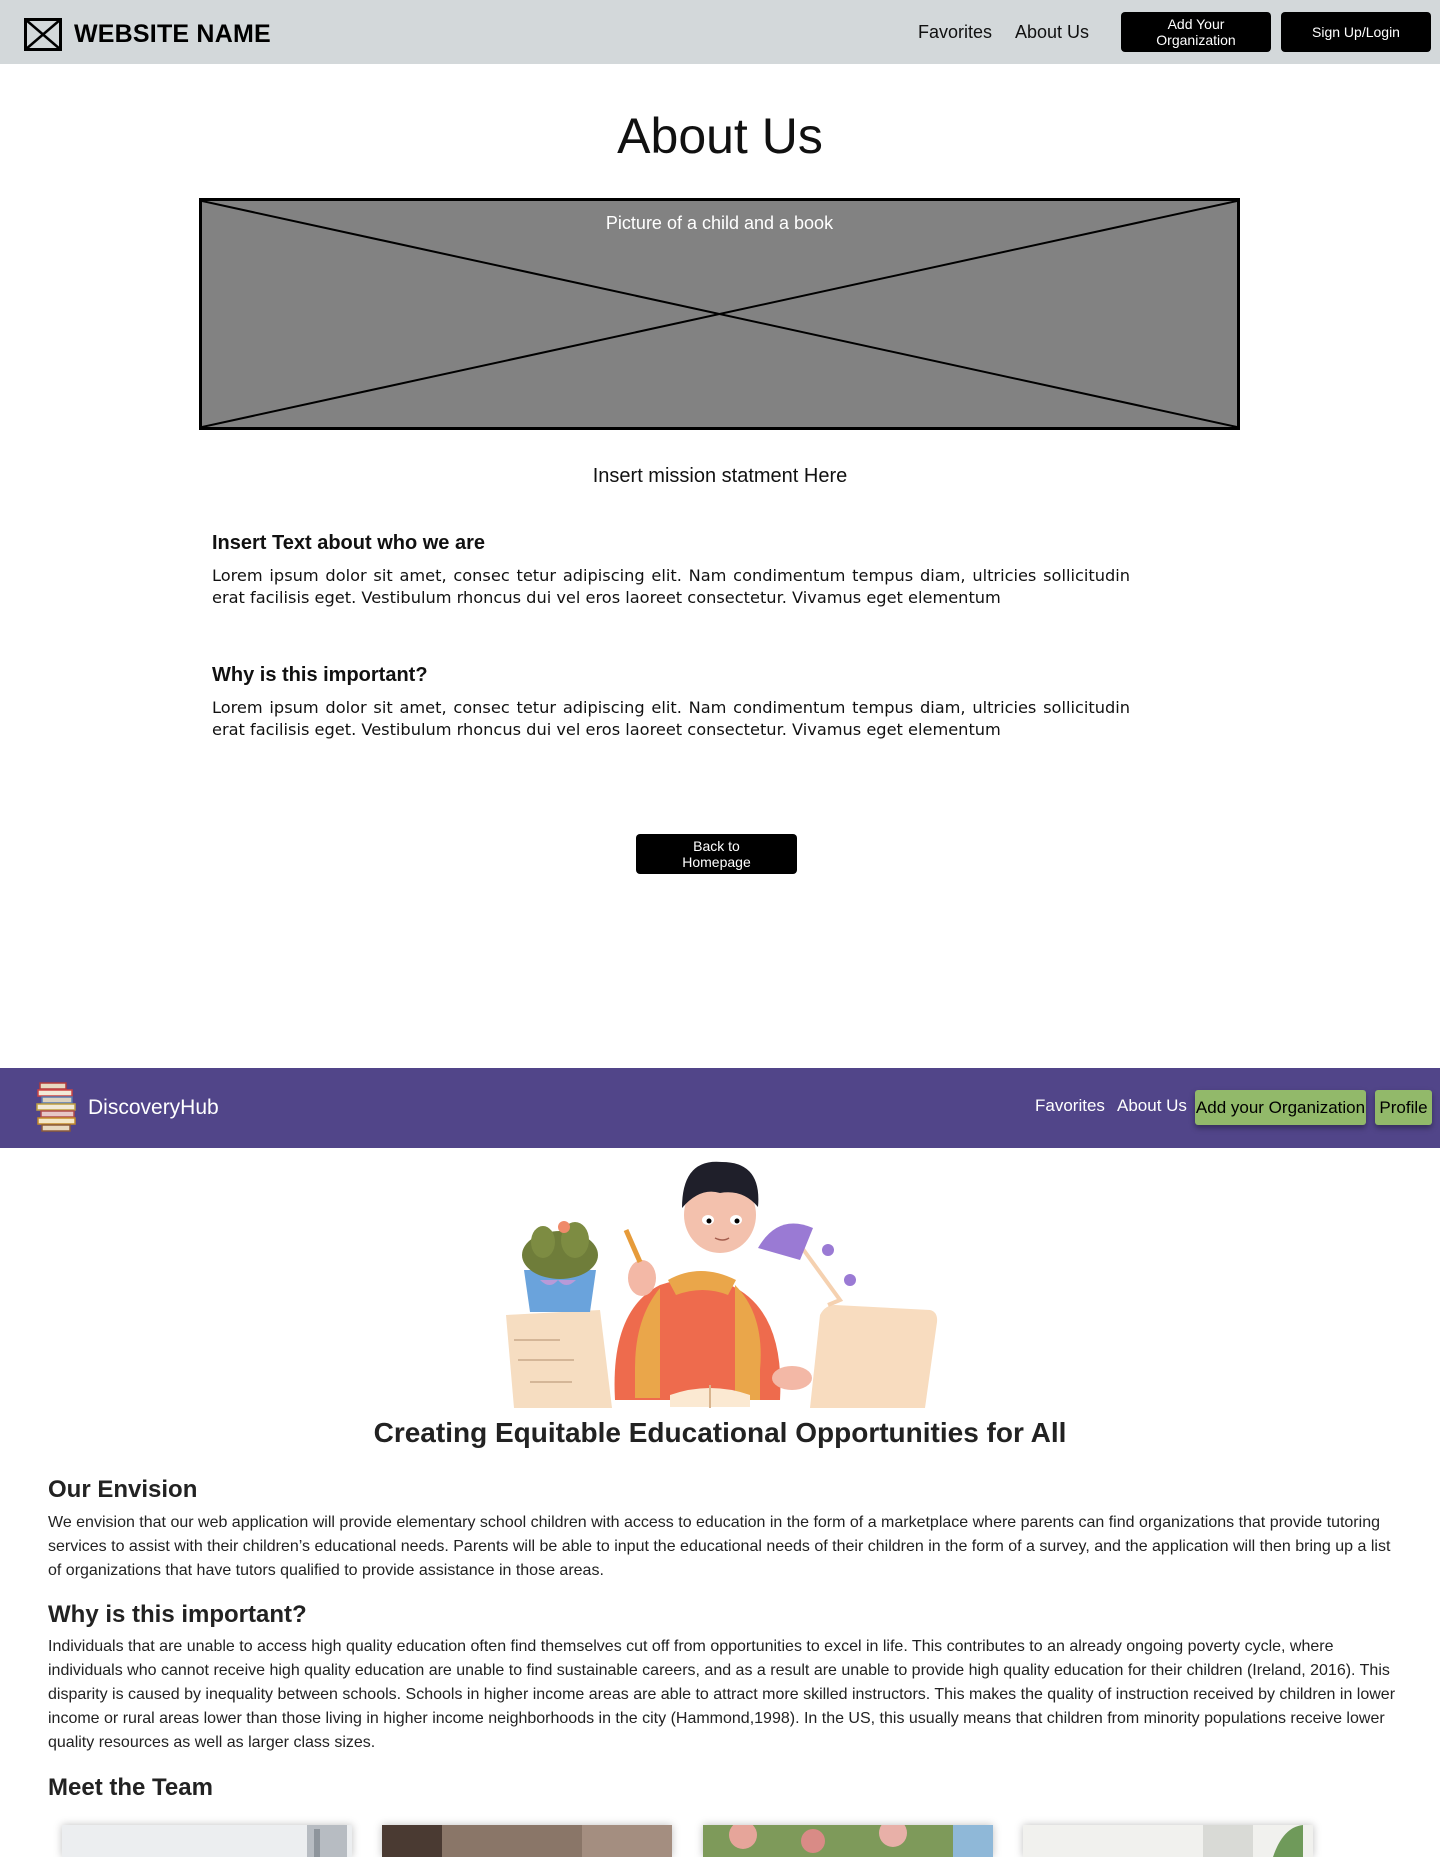  I want to click on importance-heading: Why is this important?, so click(320, 675).